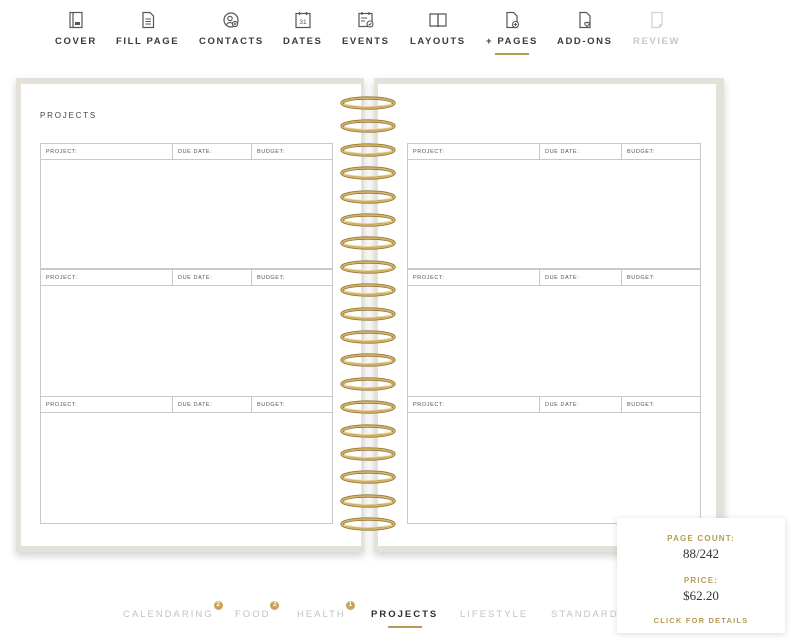 The height and width of the screenshot is (640, 800). I want to click on nav-dates: 31 DATES, so click(303, 28).